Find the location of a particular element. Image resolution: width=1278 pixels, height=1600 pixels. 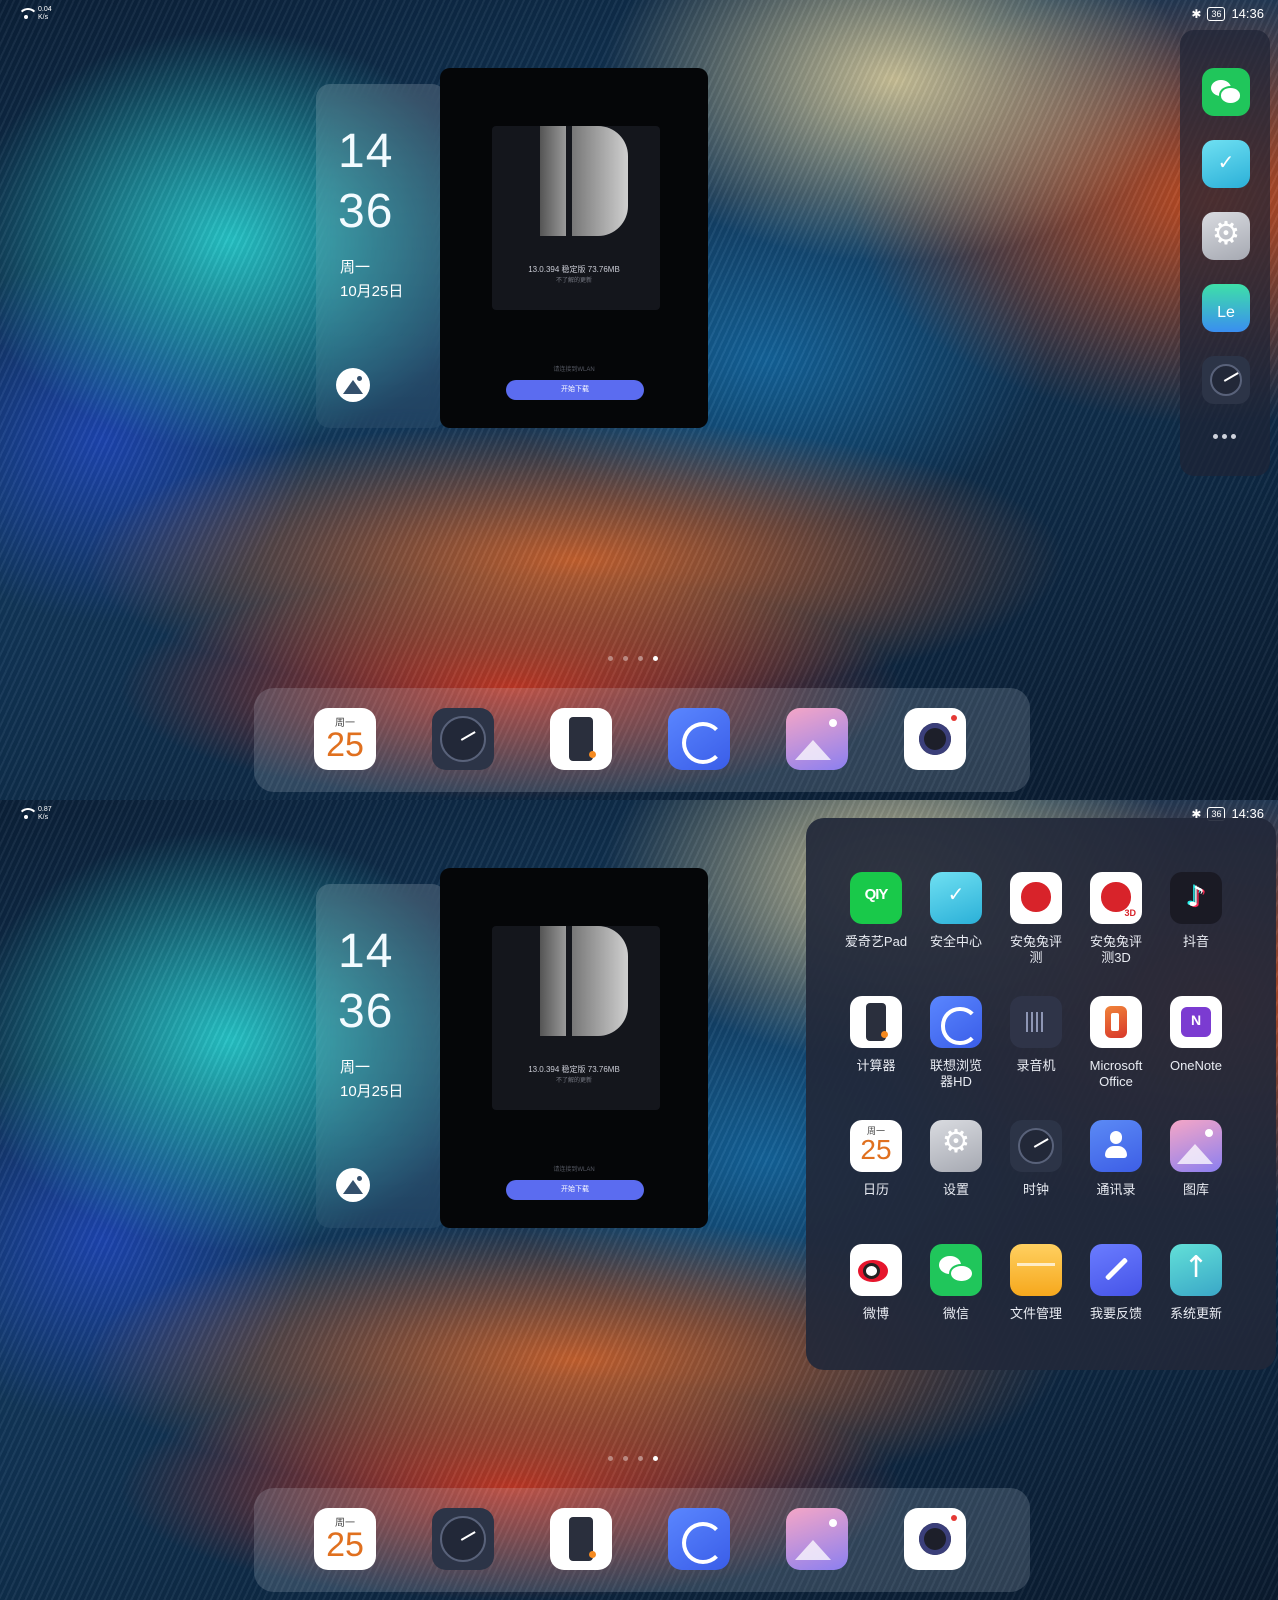

antutu-icon is located at coordinates (1036, 898).